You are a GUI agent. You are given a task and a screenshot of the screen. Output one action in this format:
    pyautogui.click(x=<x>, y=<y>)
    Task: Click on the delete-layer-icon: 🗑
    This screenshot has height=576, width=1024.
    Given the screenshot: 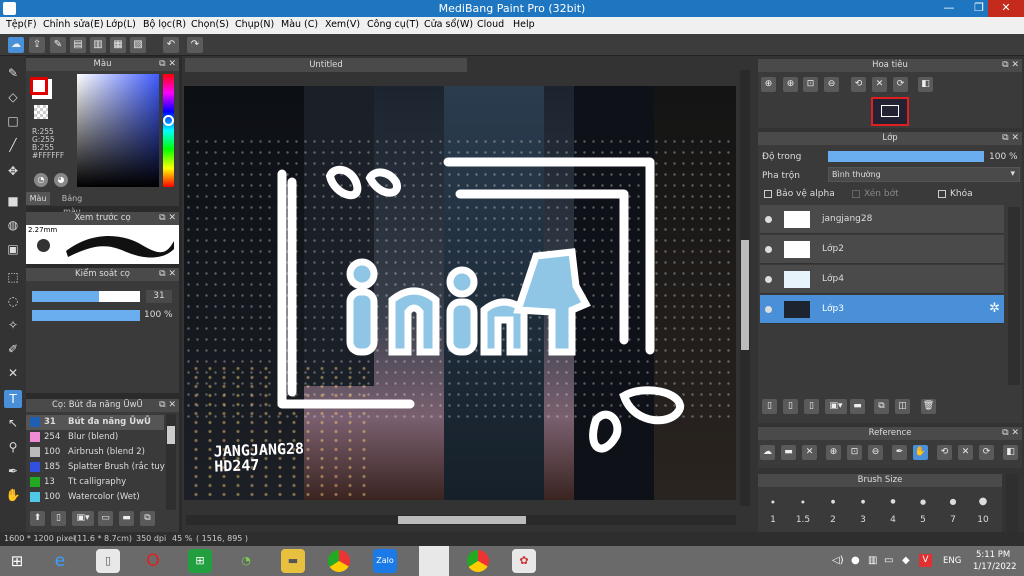 What is the action you would take?
    pyautogui.click(x=928, y=406)
    